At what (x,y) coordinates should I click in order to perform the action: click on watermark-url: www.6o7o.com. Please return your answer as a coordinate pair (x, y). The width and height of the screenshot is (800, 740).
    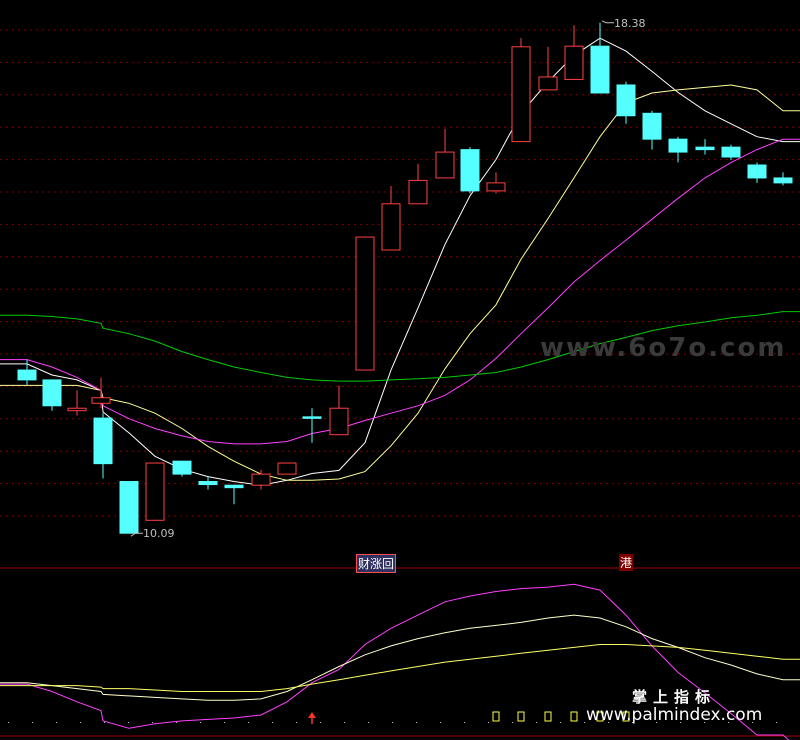
    Looking at the image, I should click on (663, 348).